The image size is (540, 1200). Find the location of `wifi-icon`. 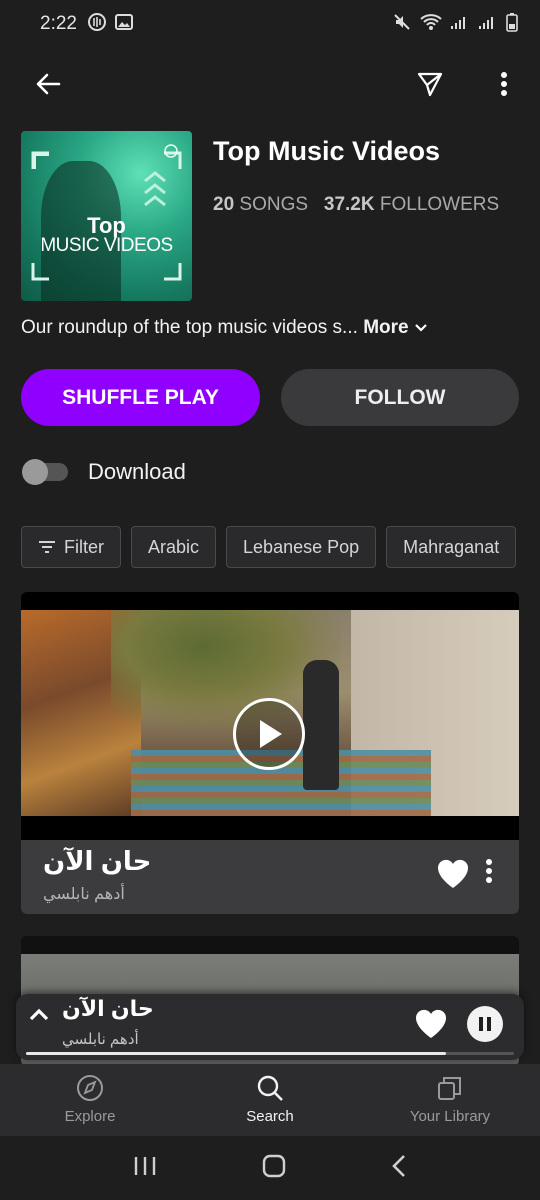

wifi-icon is located at coordinates (431, 24).